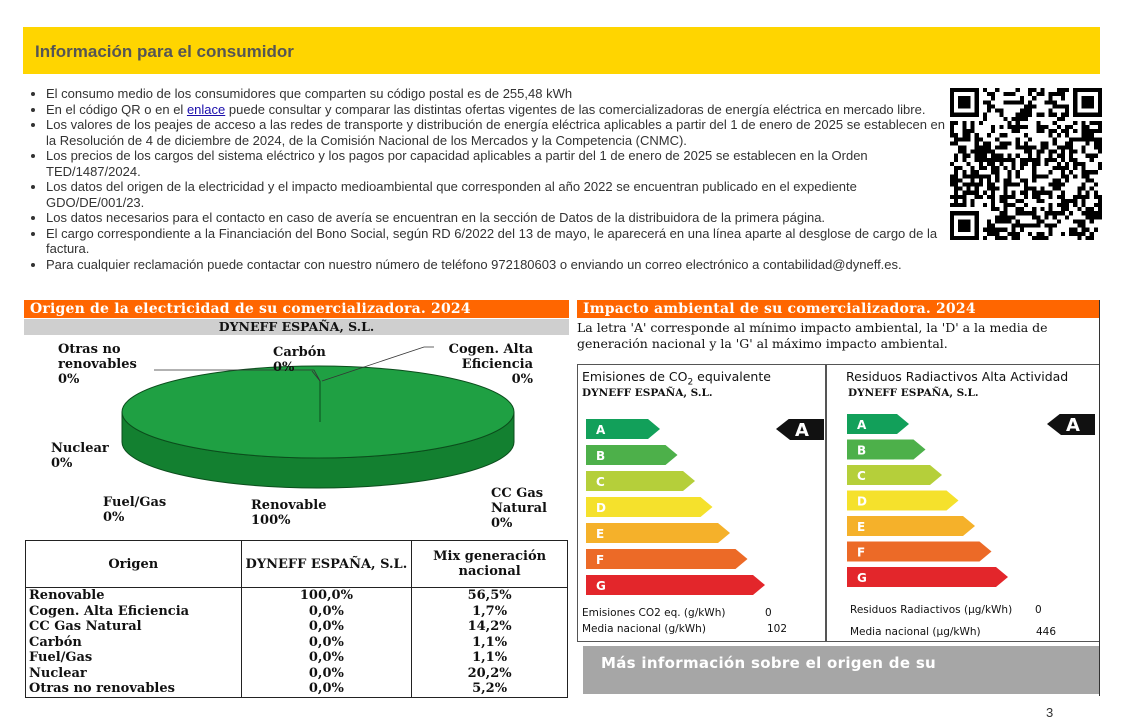 The height and width of the screenshot is (725, 1144). I want to click on more-info-text: Más información sobre el origen de su, so click(769, 663).